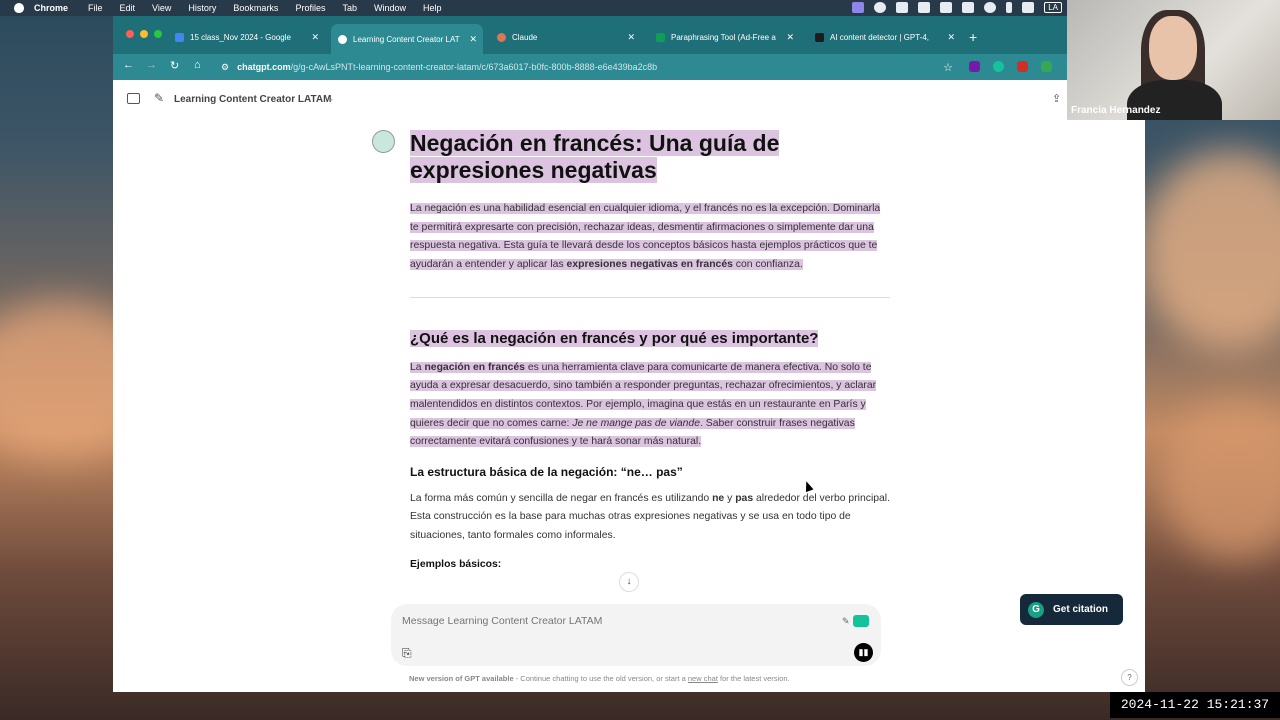  What do you see at coordinates (151, 65) in the screenshot?
I see `forward-icon: →` at bounding box center [151, 65].